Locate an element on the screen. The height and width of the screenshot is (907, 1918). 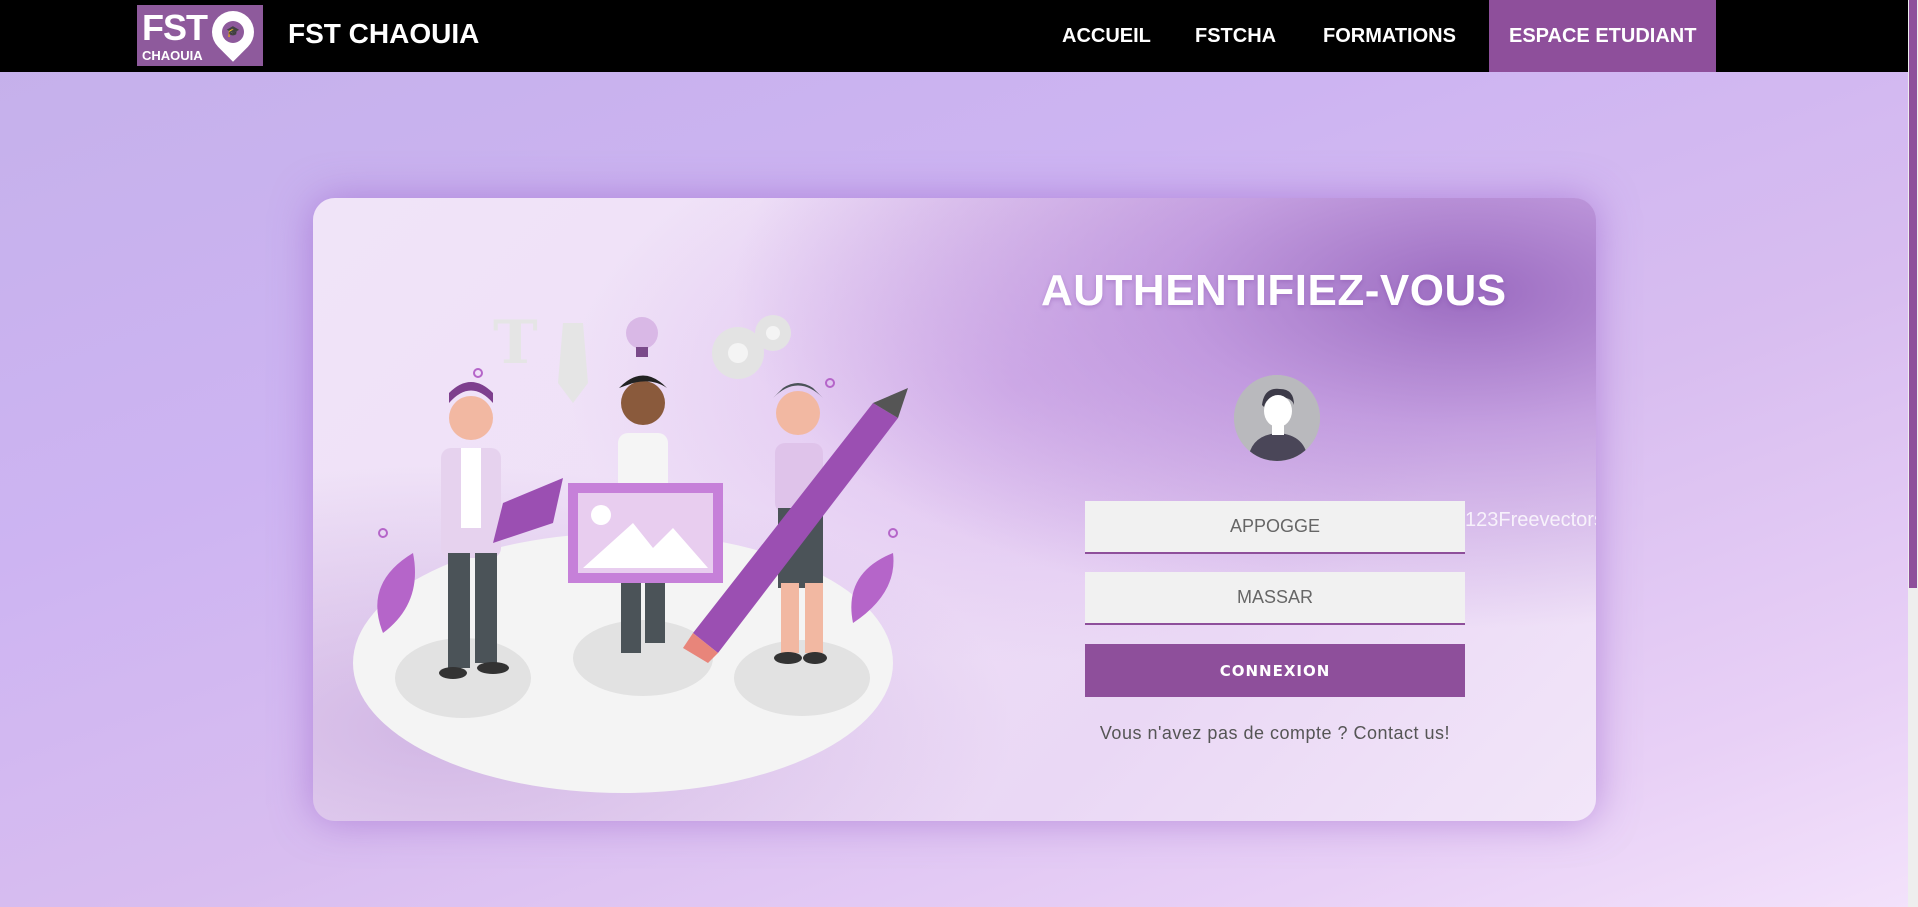
brand-name: FST CHAOUIA is located at coordinates (383, 34).